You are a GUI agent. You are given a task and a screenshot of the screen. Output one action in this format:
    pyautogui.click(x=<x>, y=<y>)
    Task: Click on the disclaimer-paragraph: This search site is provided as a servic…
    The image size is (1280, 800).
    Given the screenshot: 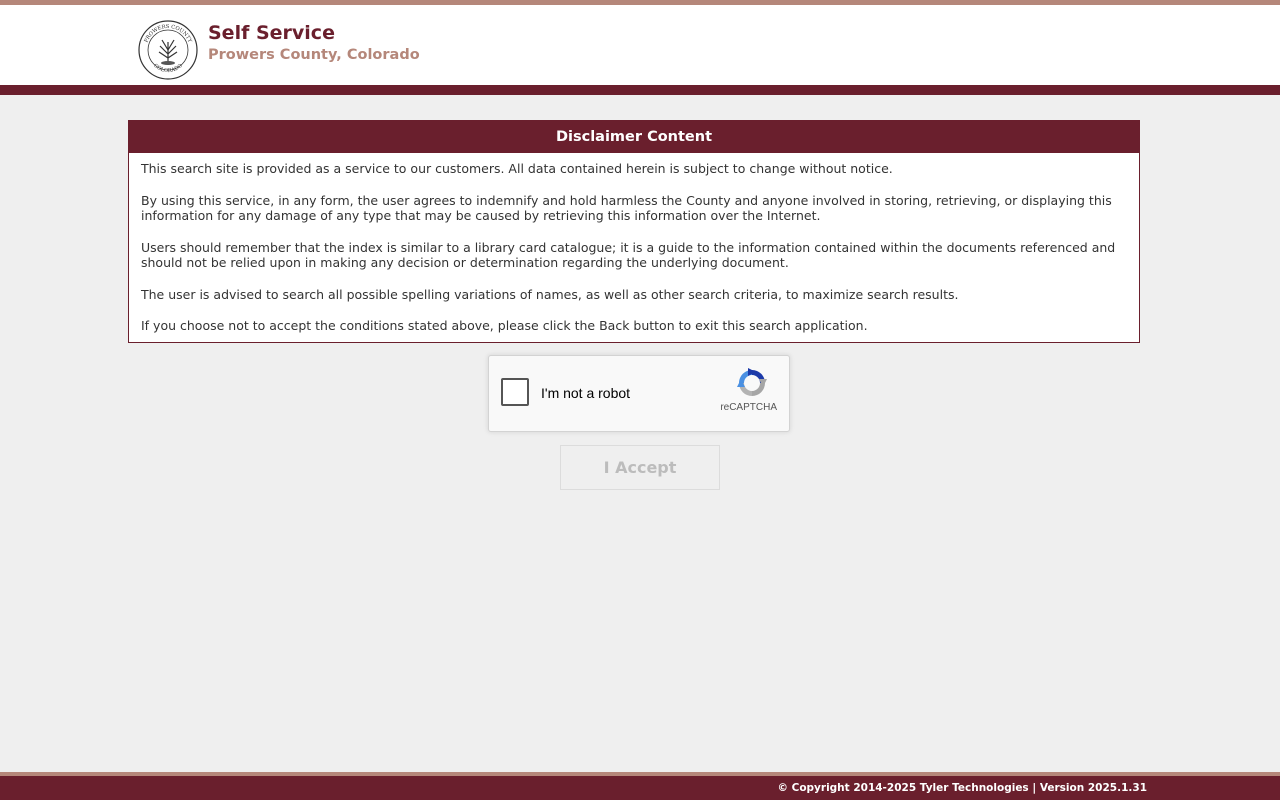 What is the action you would take?
    pyautogui.click(x=517, y=168)
    